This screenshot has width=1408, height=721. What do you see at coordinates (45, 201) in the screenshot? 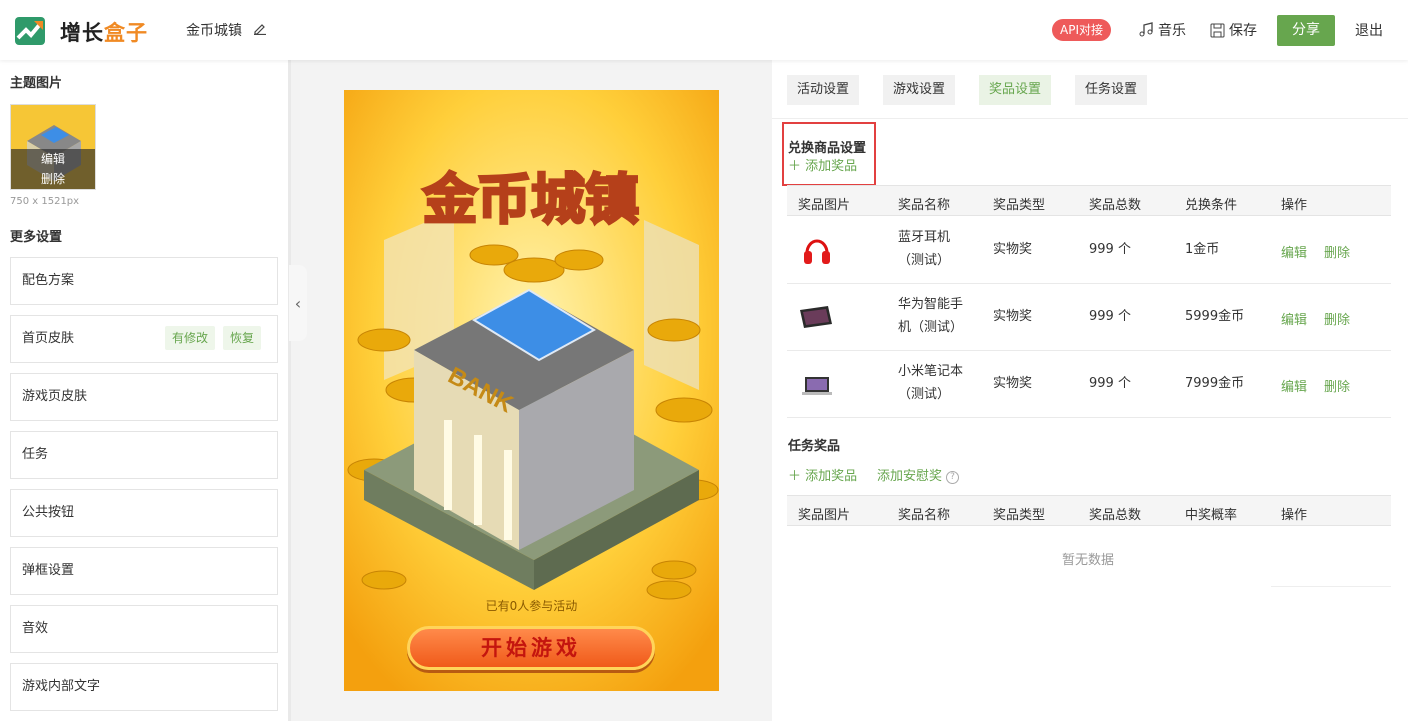
I see `image-dimensions: 750 x 1521px` at bounding box center [45, 201].